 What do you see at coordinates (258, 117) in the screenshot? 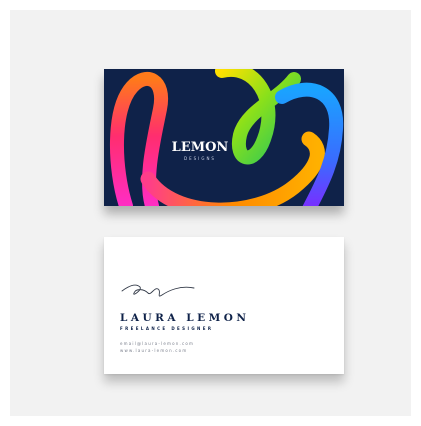
I see `ribbon-loop` at bounding box center [258, 117].